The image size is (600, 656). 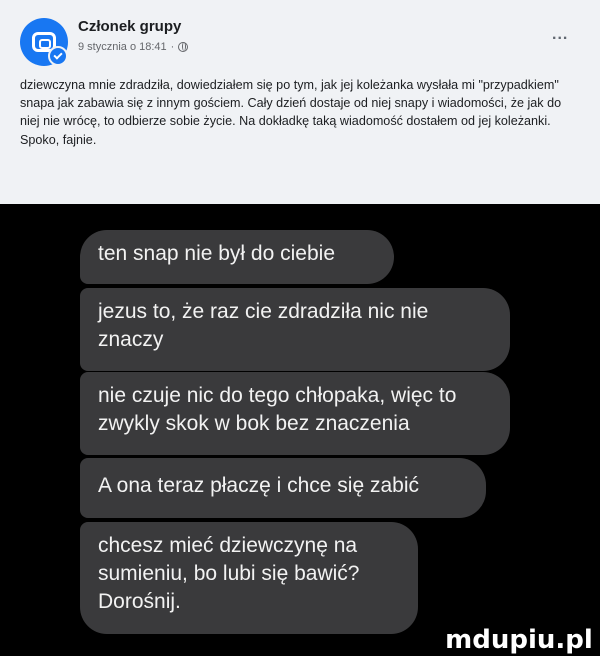 I want to click on globe-icon, so click(x=183, y=47).